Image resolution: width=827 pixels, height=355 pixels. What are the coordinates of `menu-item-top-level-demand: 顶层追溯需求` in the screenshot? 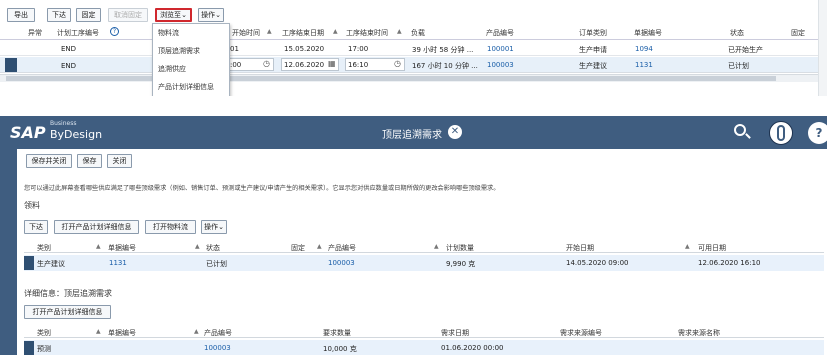 It's located at (179, 51).